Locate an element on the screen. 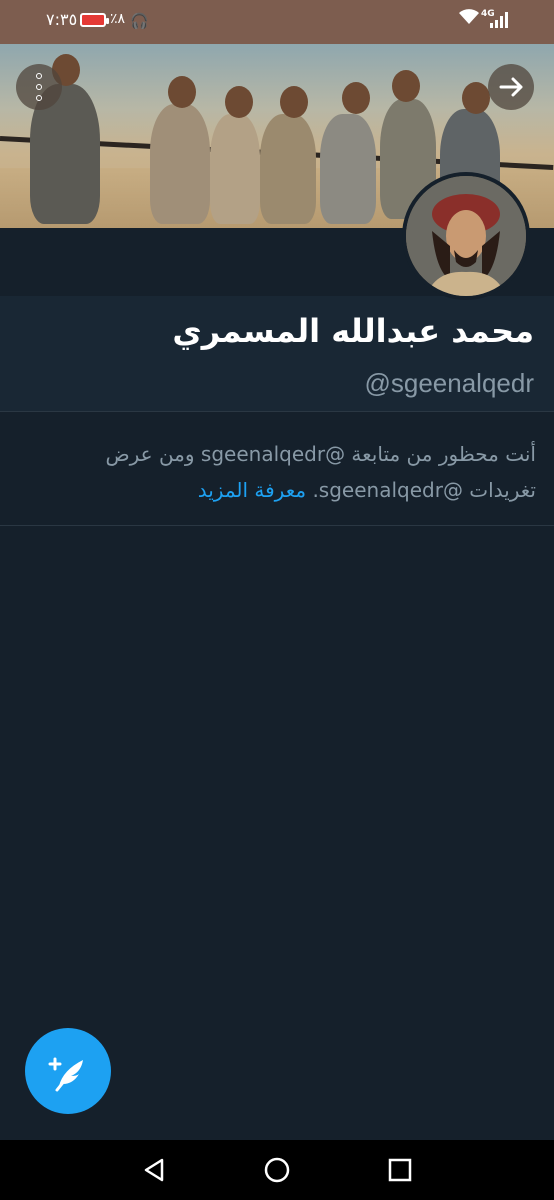 This screenshot has height=1200, width=554. circle-home-icon is located at coordinates (277, 1170).